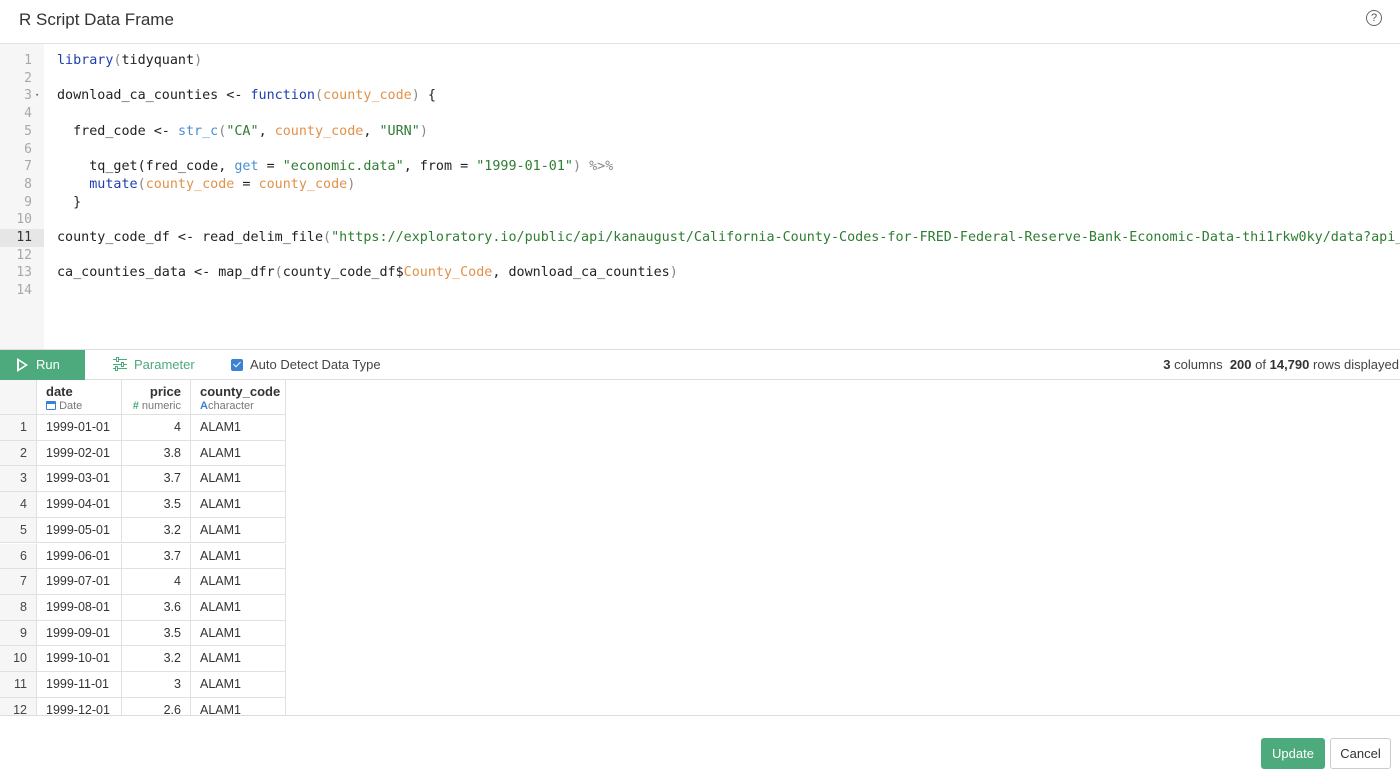  What do you see at coordinates (399, 131) in the screenshot?
I see `code-token: "URN"` at bounding box center [399, 131].